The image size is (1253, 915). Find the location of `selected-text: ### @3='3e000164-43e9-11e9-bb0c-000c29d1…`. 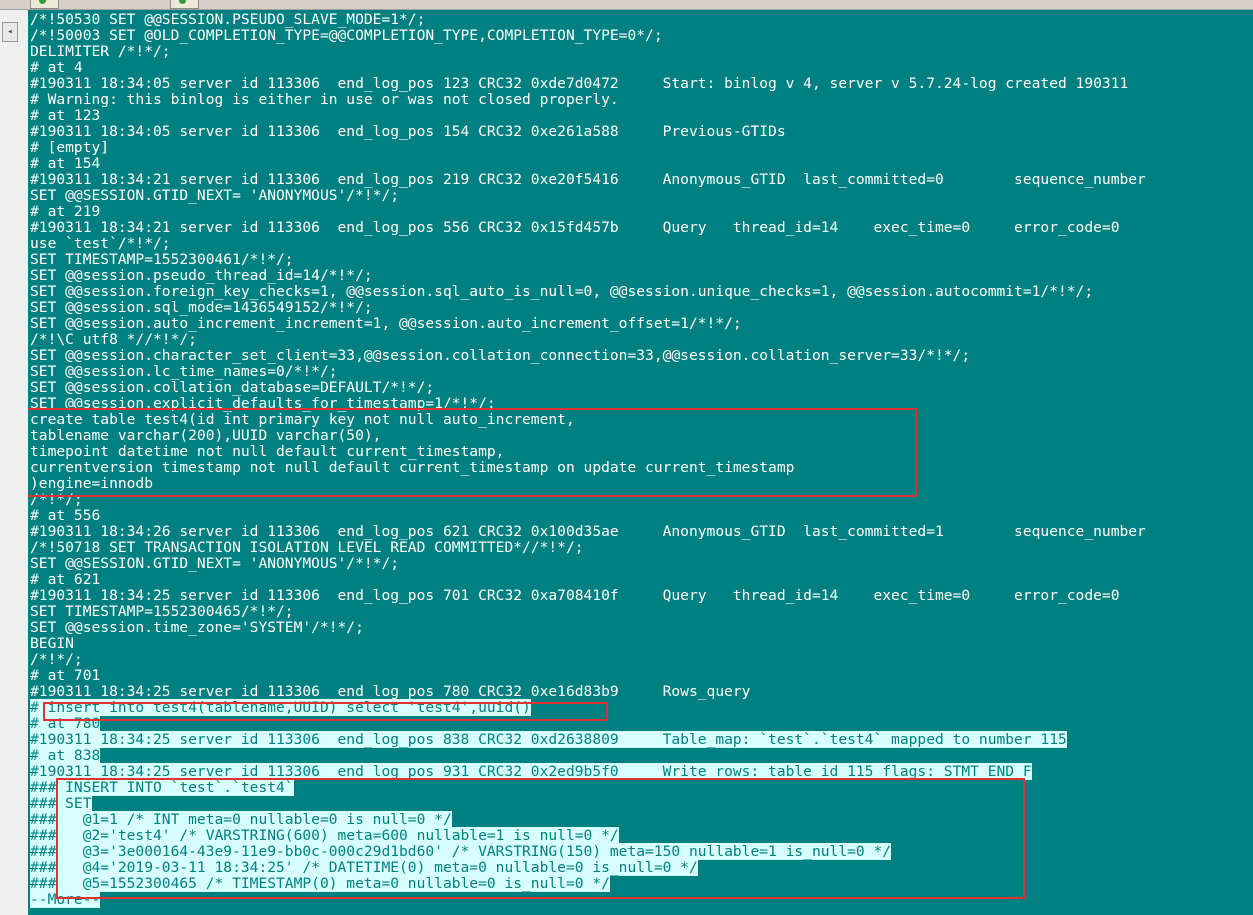

selected-text: ### @3='3e000164-43e9-11e9-bb0c-000c29d1… is located at coordinates (461, 851).